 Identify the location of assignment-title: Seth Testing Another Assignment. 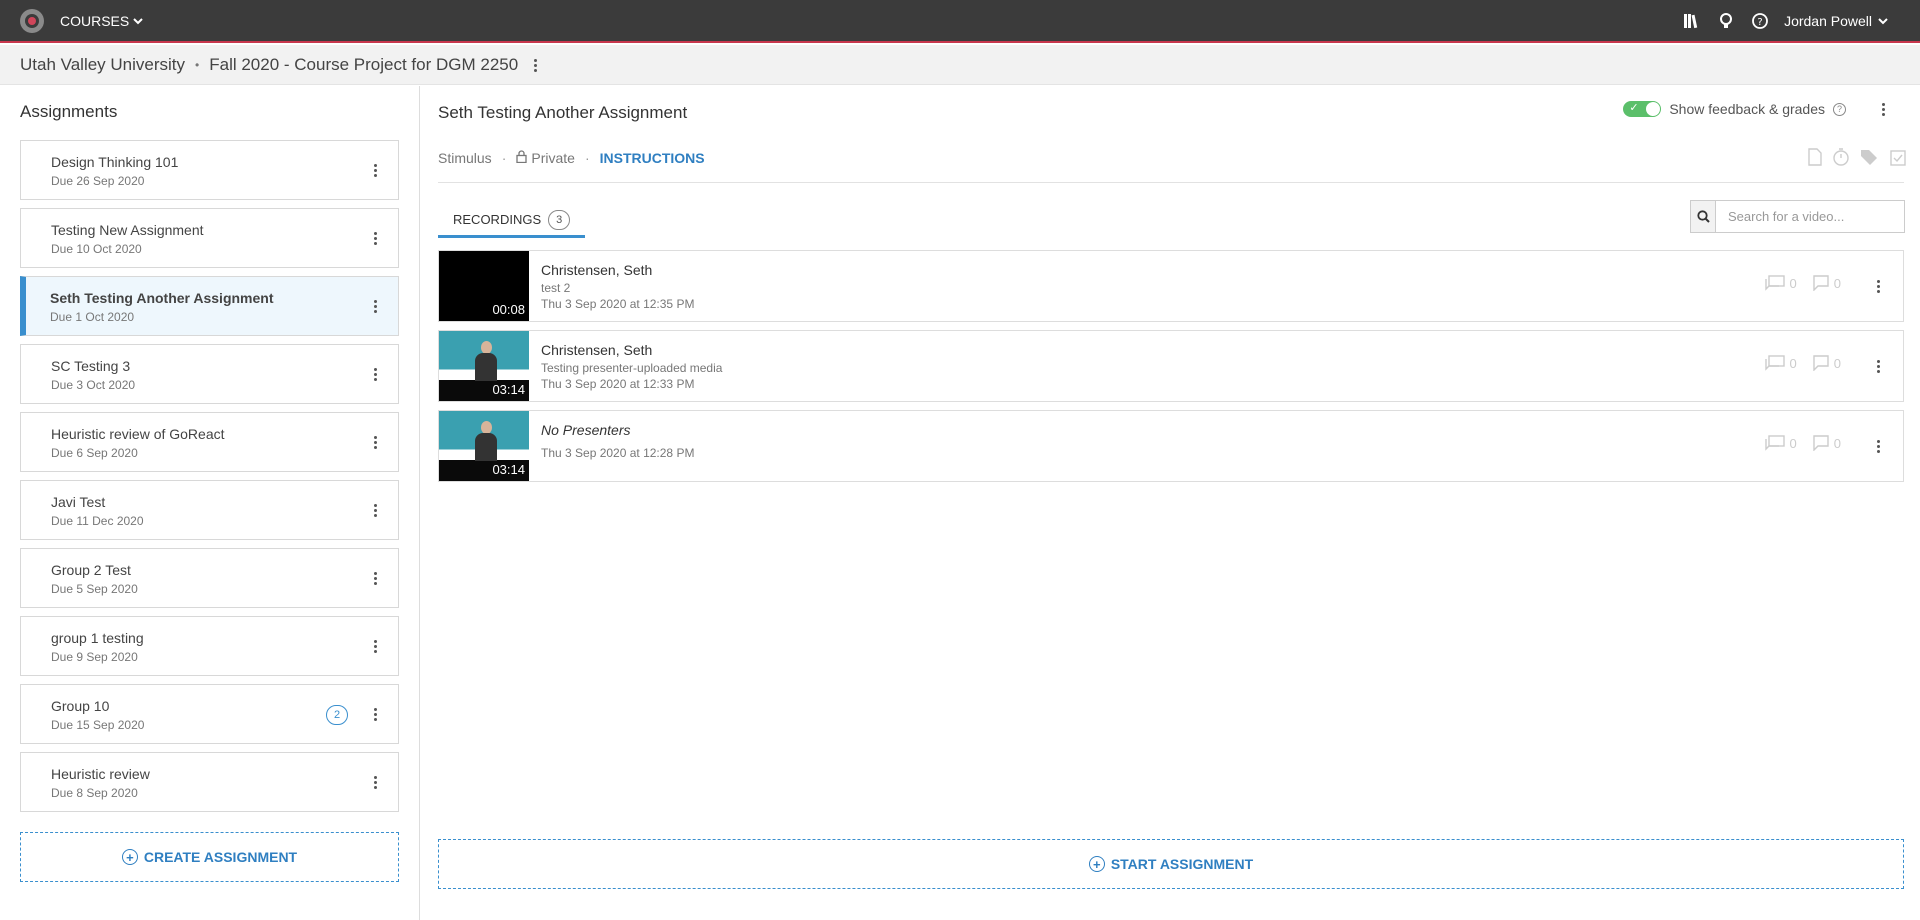
(162, 298).